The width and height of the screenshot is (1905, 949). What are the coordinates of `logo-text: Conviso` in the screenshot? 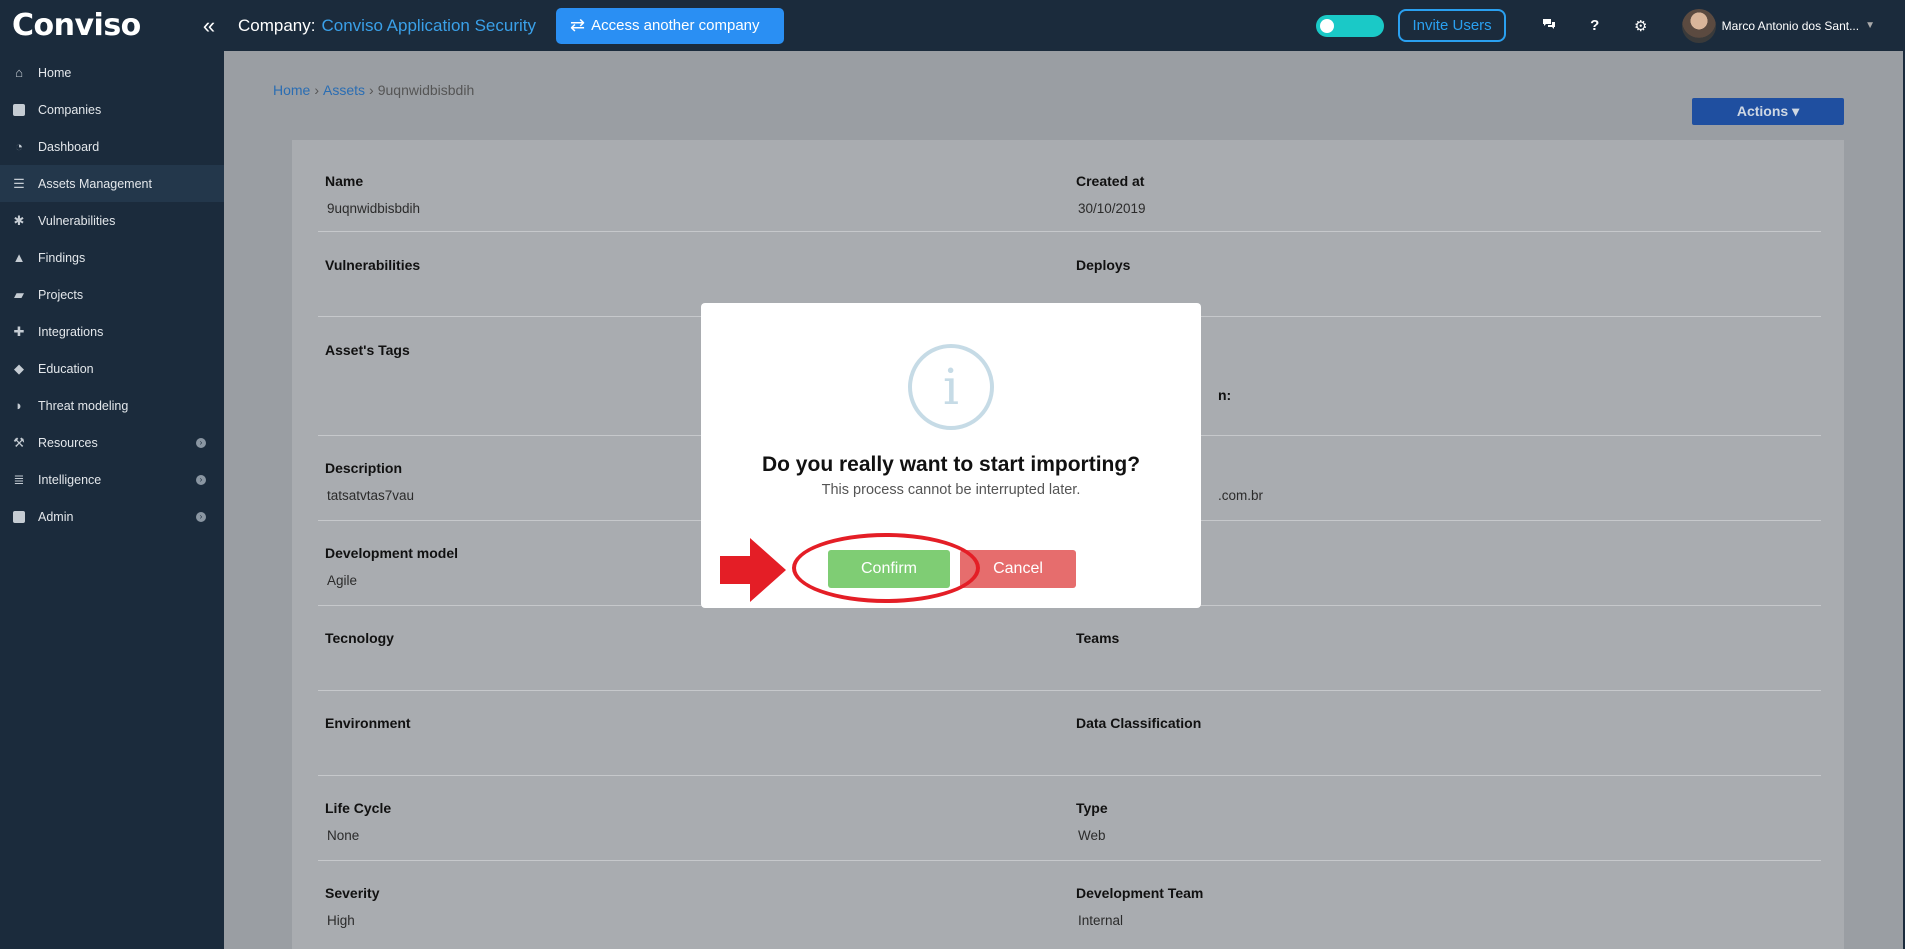 It's located at (76, 25).